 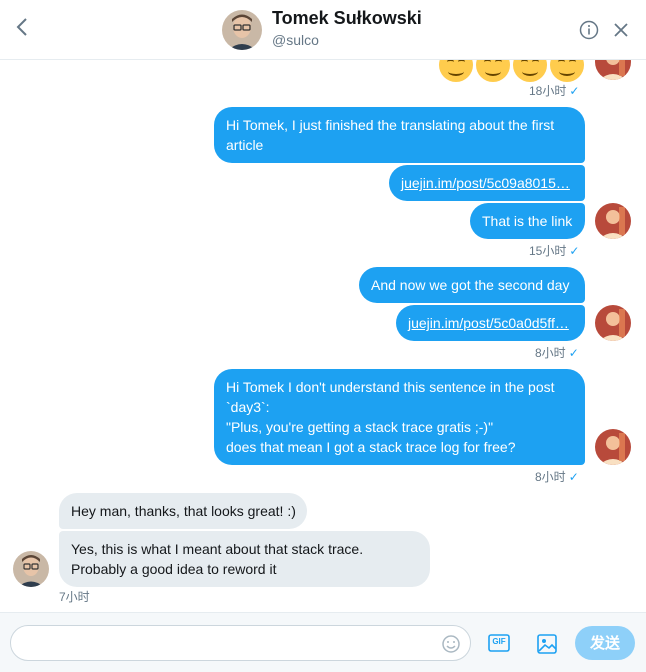 I want to click on gif-label: GIF, so click(x=499, y=641).